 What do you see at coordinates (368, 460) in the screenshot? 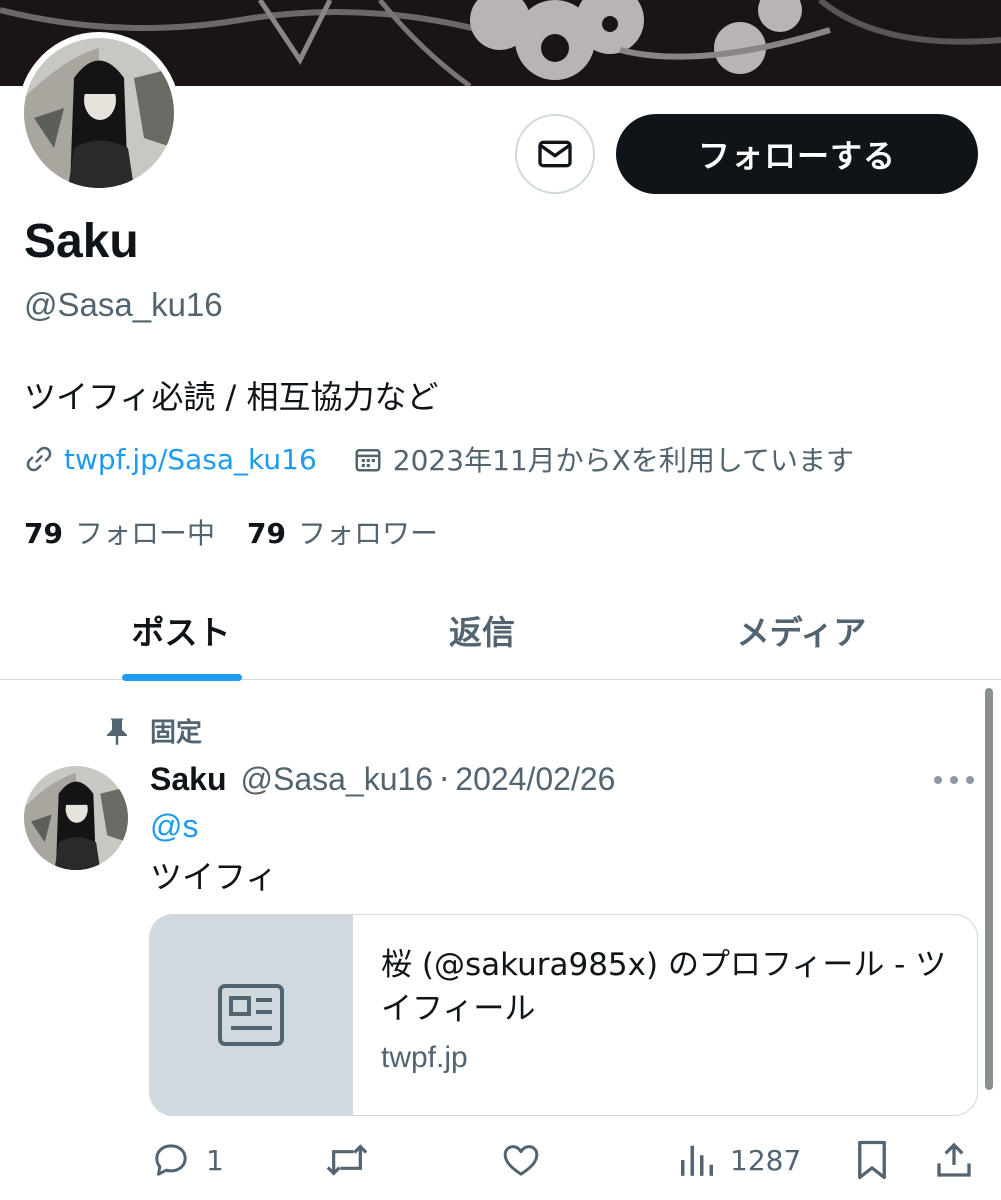
I see `calendar-icon` at bounding box center [368, 460].